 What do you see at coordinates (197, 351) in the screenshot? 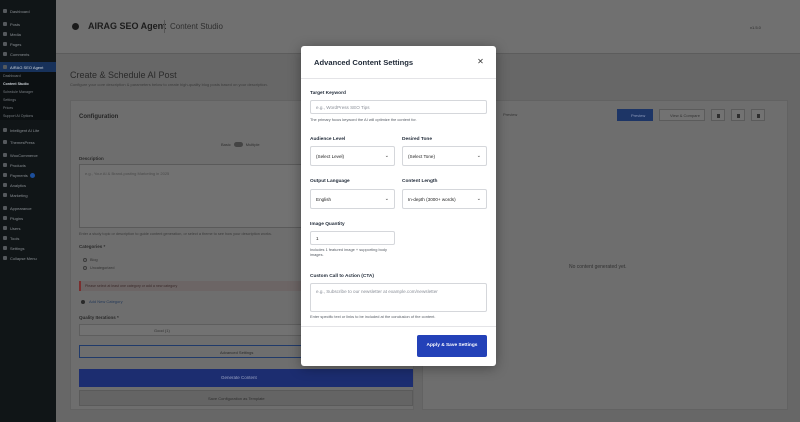
I see `advanced-settings-button: Advanced Settings` at bounding box center [197, 351].